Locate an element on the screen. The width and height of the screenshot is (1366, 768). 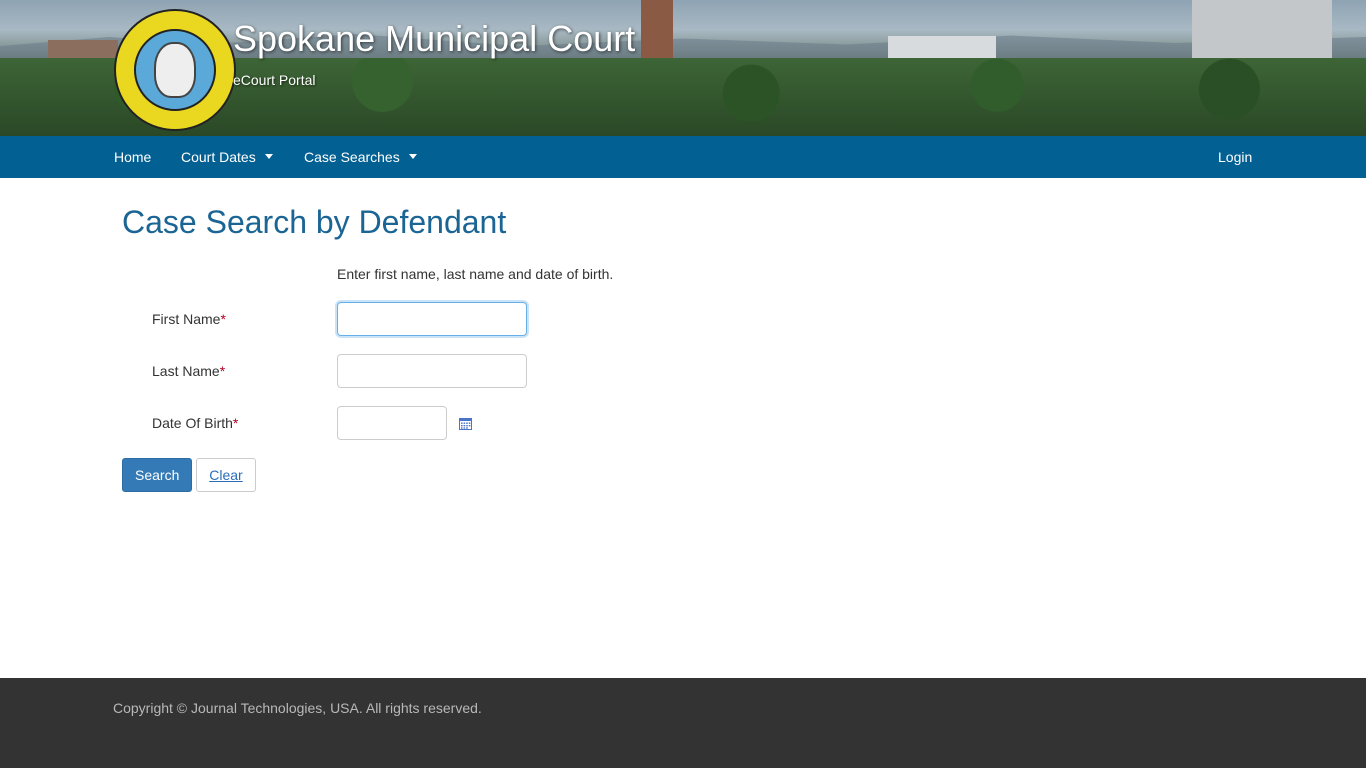
nav-court-dates-dropdown: Court Dates is located at coordinates (227, 157).